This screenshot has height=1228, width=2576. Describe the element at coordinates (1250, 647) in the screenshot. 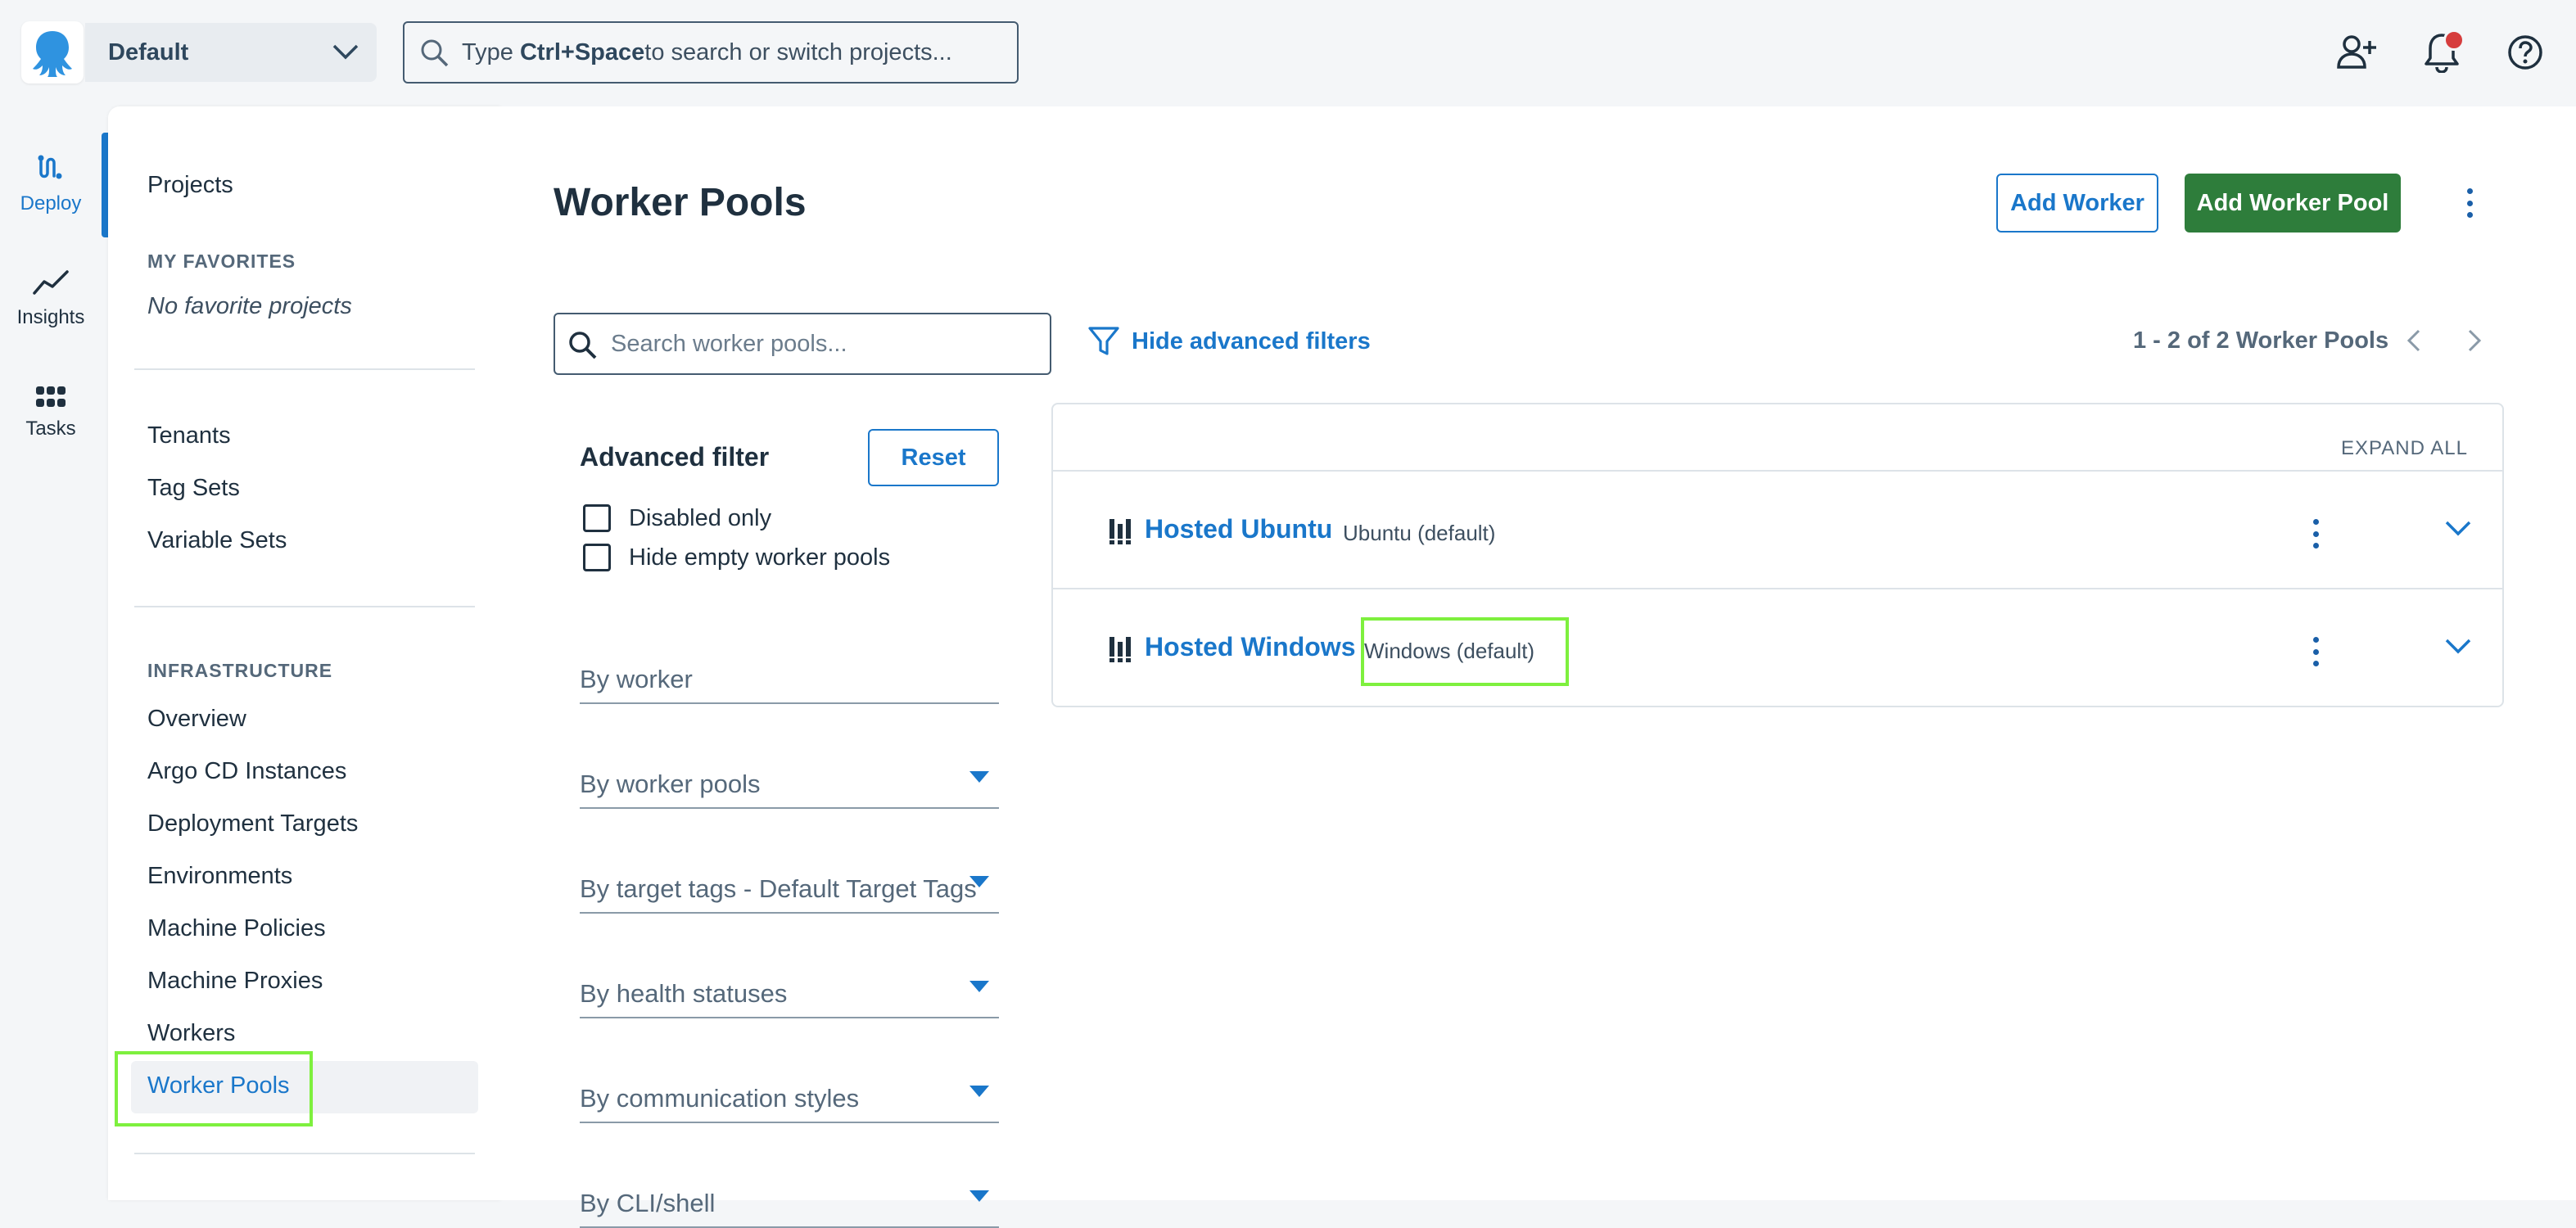

I see `worker-pool-name: Hosted Windows` at that location.